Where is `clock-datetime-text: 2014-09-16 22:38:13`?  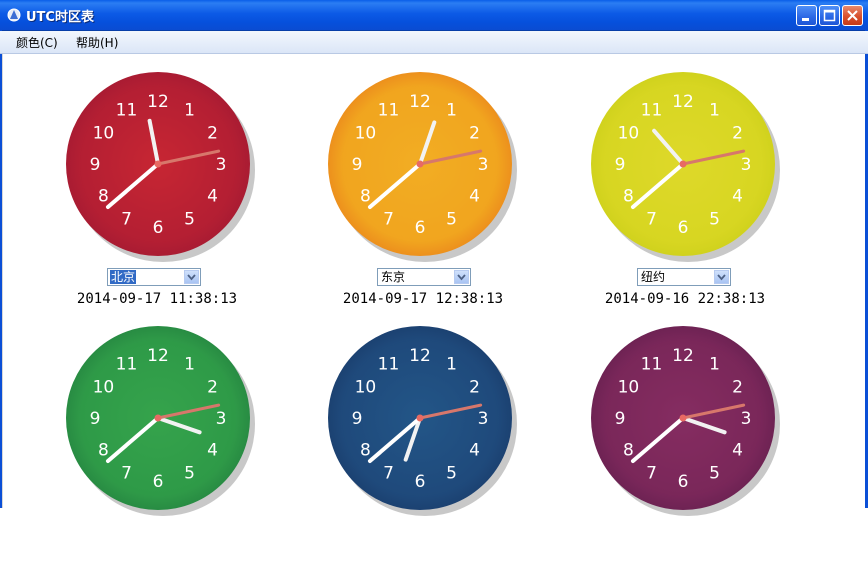
clock-datetime-text: 2014-09-16 22:38:13 is located at coordinates (685, 299).